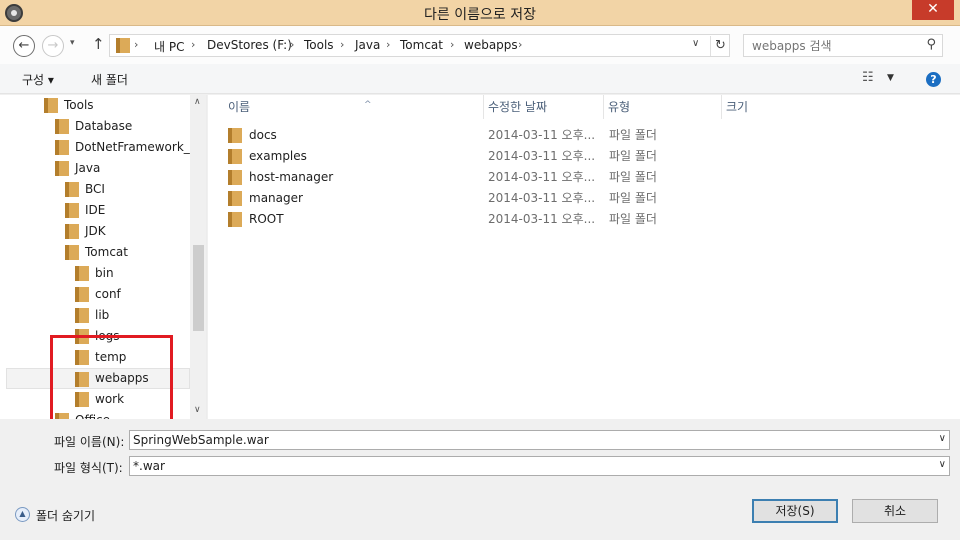 Image resolution: width=960 pixels, height=540 pixels. Describe the element at coordinates (95, 168) in the screenshot. I see `tree-item-java: Java` at that location.